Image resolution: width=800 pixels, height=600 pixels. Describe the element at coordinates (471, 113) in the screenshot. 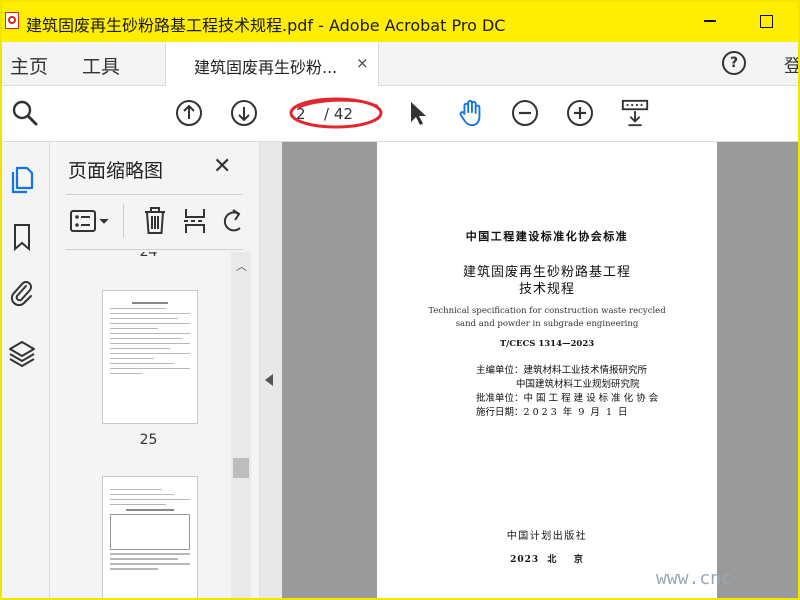

I see `hand-tool-icon` at that location.